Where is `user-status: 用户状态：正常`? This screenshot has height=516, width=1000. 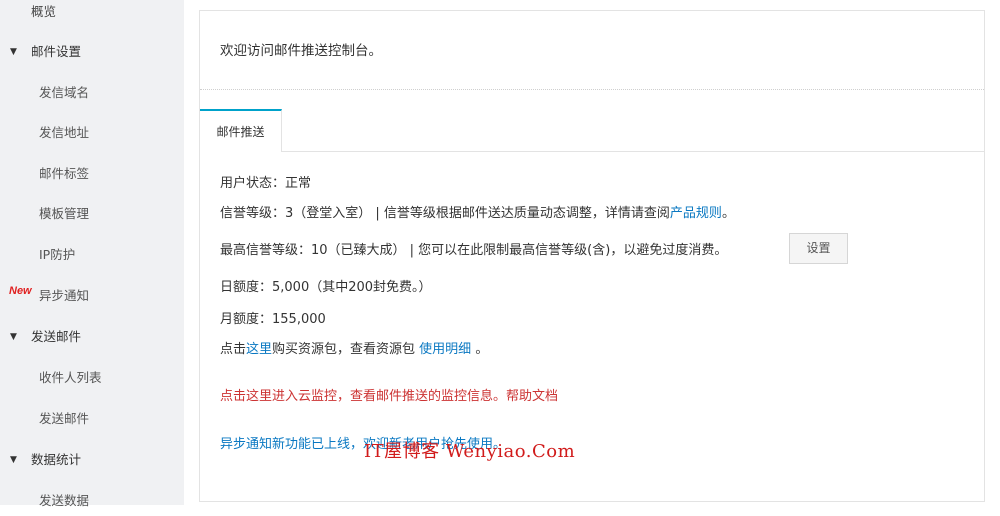
user-status: 用户状态：正常 is located at coordinates (266, 183).